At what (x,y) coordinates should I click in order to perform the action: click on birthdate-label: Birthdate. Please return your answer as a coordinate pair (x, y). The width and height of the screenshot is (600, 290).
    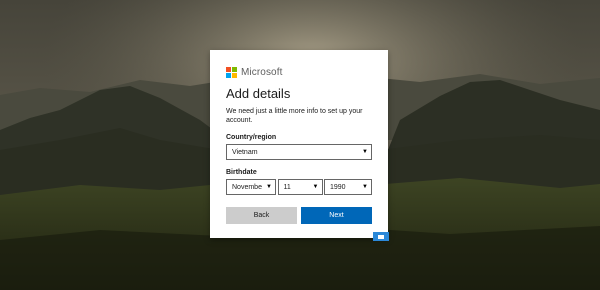
    Looking at the image, I should click on (241, 172).